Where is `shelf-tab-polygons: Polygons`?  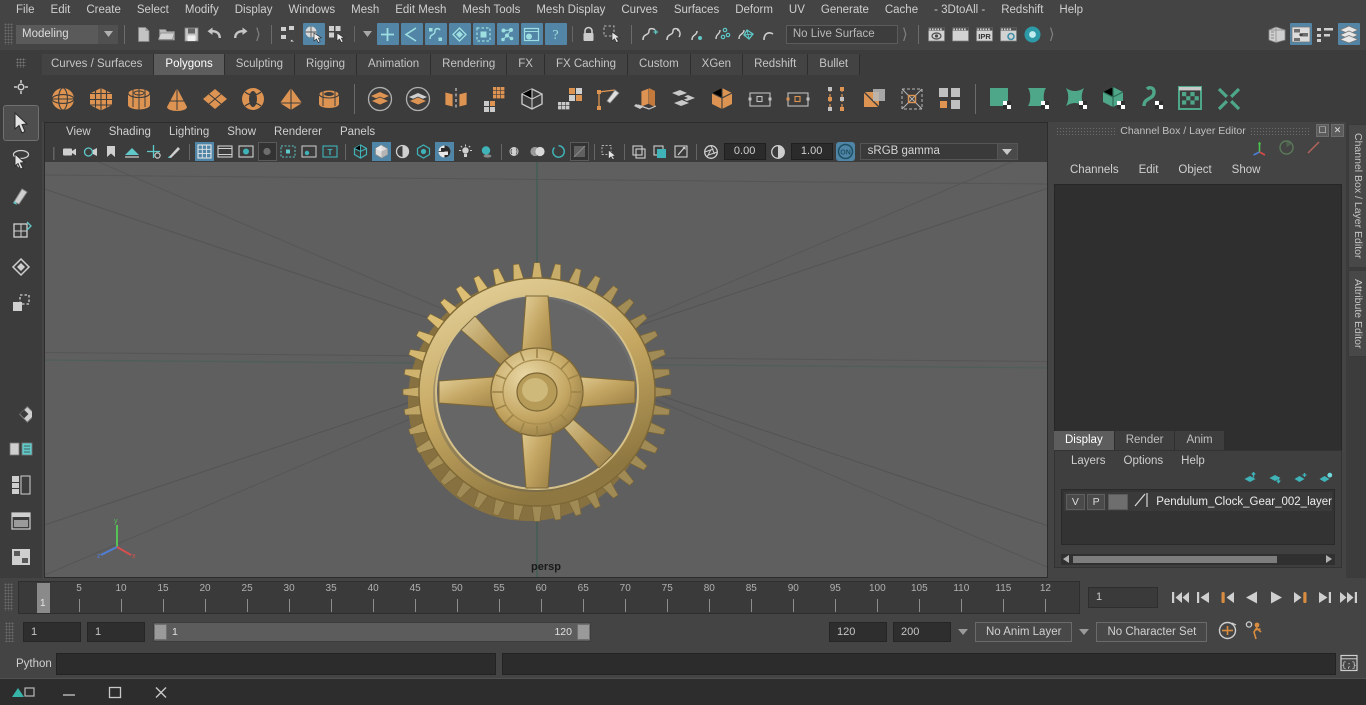
shelf-tab-polygons: Polygons is located at coordinates (189, 64).